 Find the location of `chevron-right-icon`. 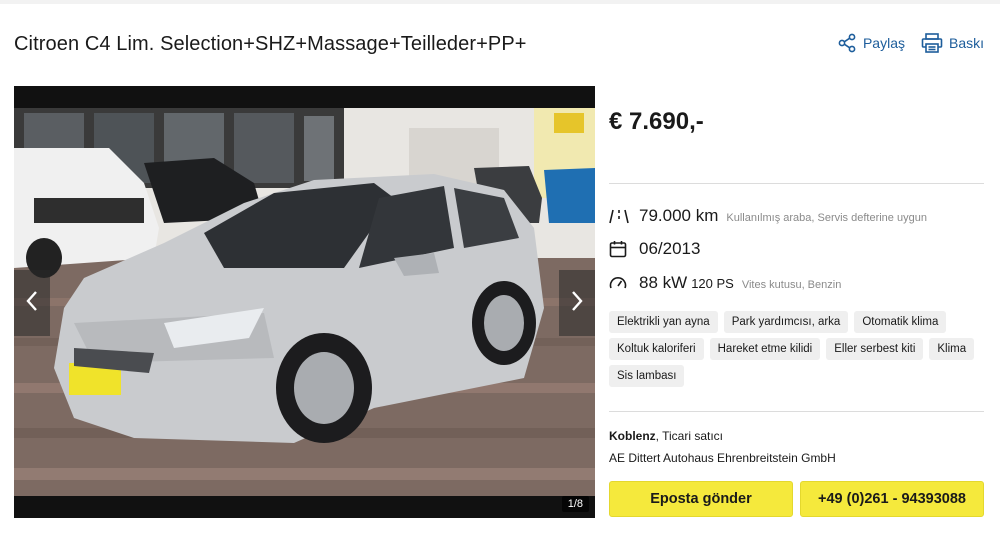

chevron-right-icon is located at coordinates (577, 303).